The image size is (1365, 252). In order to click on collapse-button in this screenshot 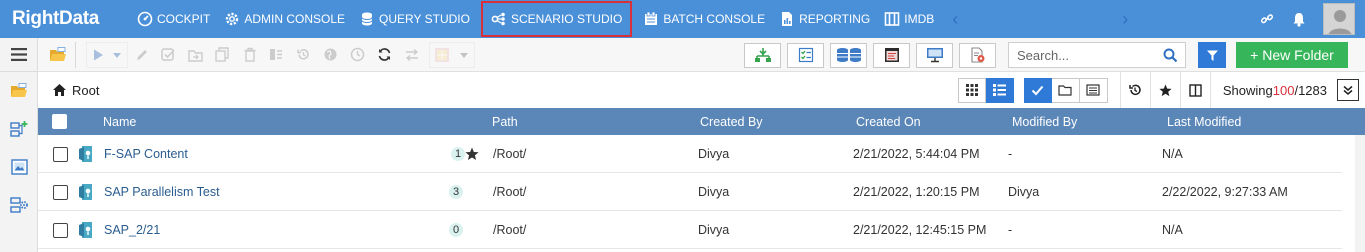, I will do `click(1348, 90)`.